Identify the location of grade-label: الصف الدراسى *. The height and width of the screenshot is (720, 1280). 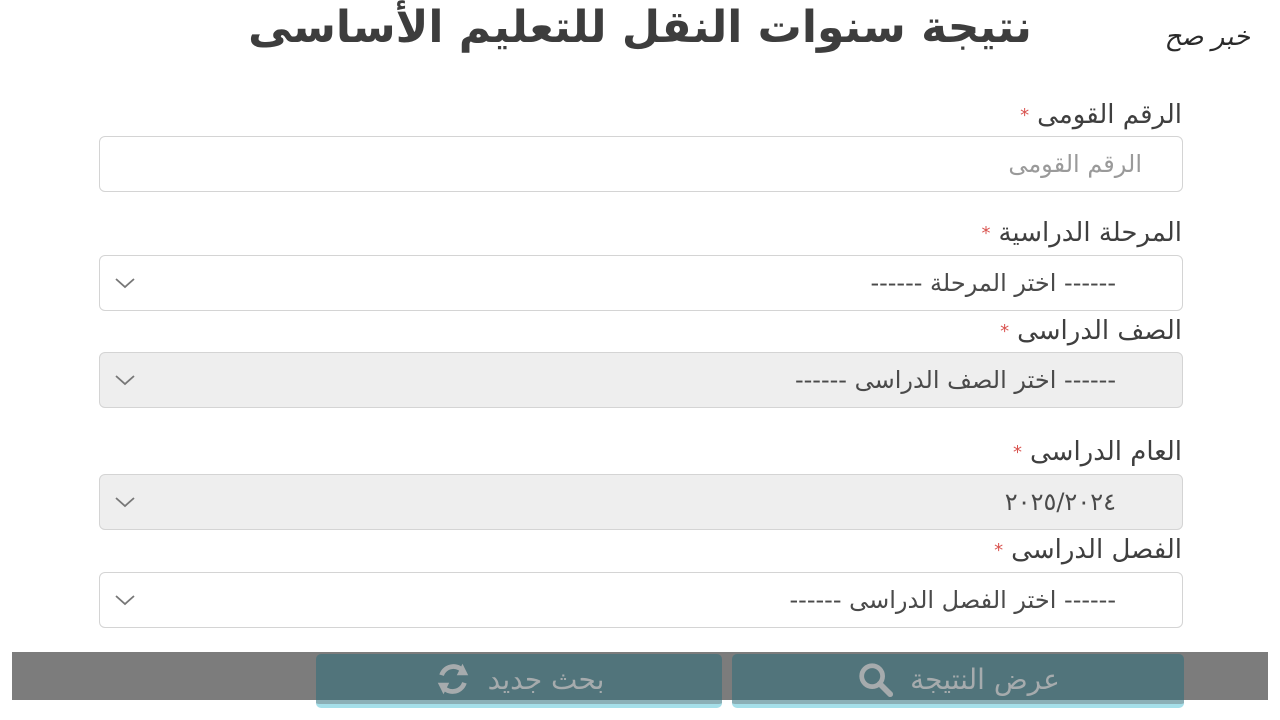
(1091, 331).